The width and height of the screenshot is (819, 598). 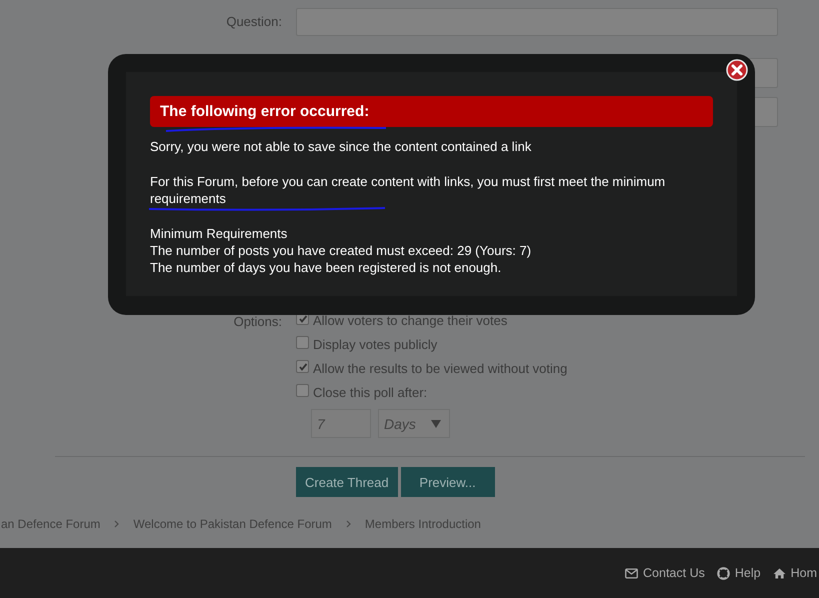 I want to click on error-message: For this Forum, before you can create content with links, you must first meet the minimum requirements, so click(x=408, y=190).